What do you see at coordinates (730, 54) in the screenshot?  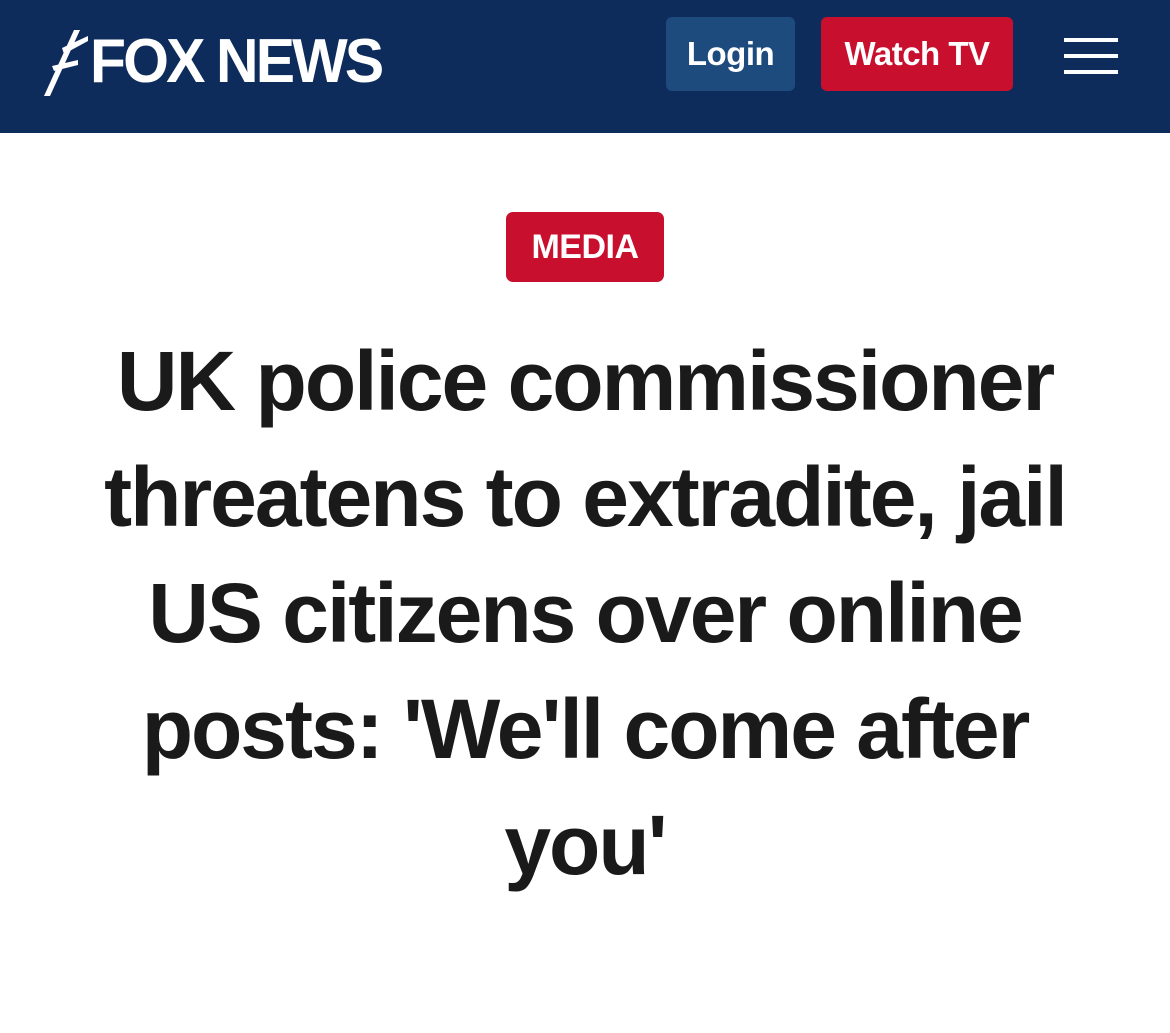 I see `login-button: Login` at bounding box center [730, 54].